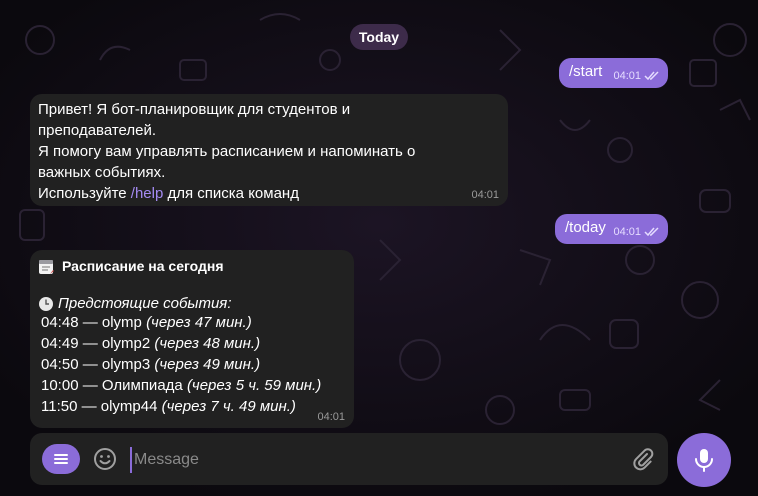 The image size is (758, 496). What do you see at coordinates (96, 343) in the screenshot?
I see `event-time-title: 04:49 — olymp2` at bounding box center [96, 343].